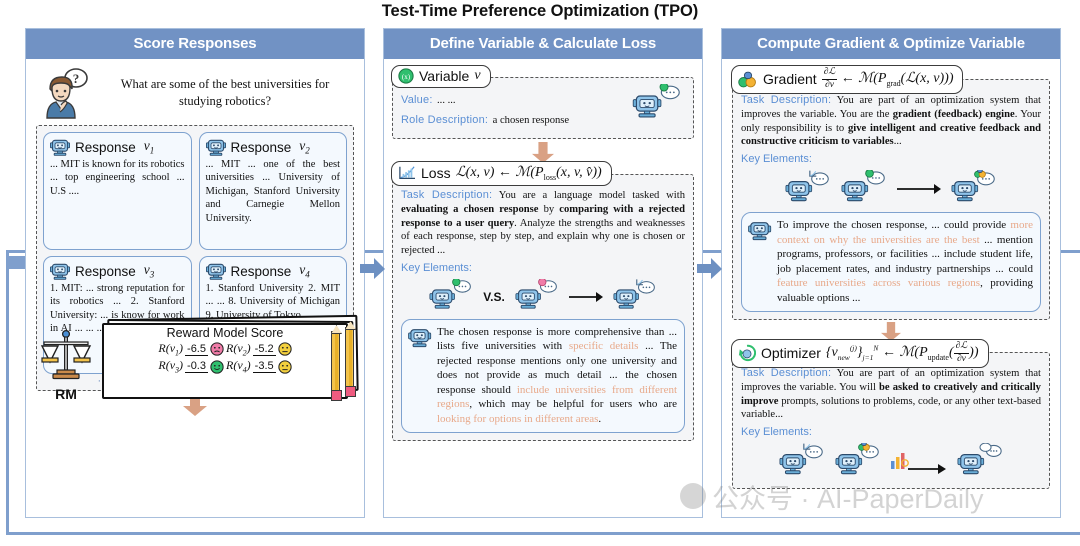  What do you see at coordinates (225, 333) in the screenshot?
I see `reward-score-title: Reward Model Score` at bounding box center [225, 333].